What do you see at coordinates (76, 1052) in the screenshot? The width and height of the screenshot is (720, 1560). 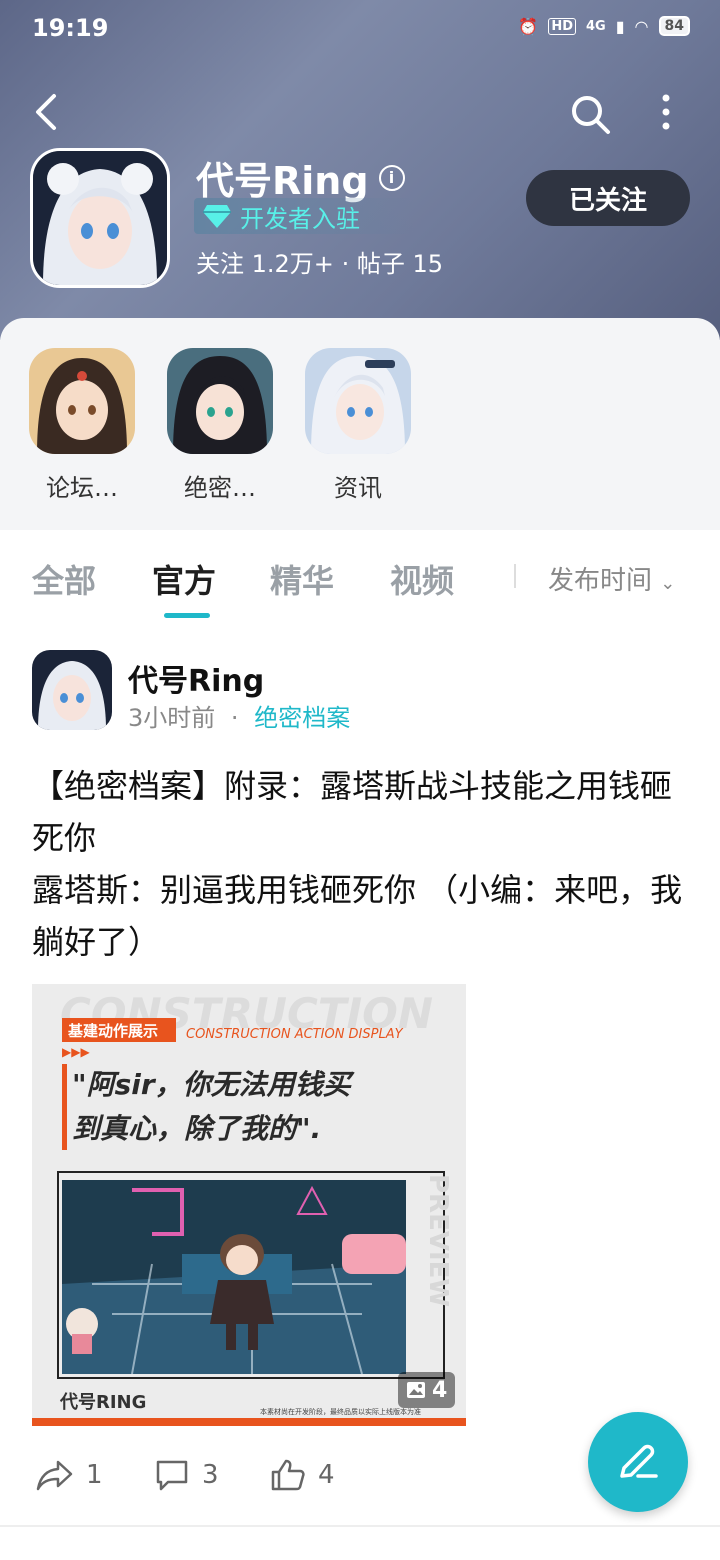 I see `banner-arrows: ▶▶▶` at bounding box center [76, 1052].